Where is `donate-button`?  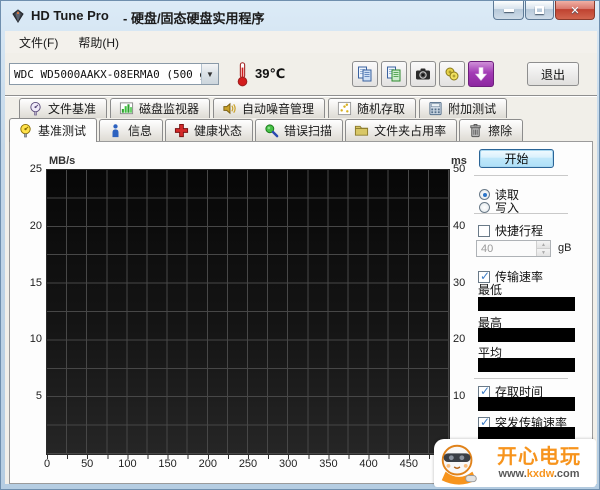 donate-button is located at coordinates (451, 74).